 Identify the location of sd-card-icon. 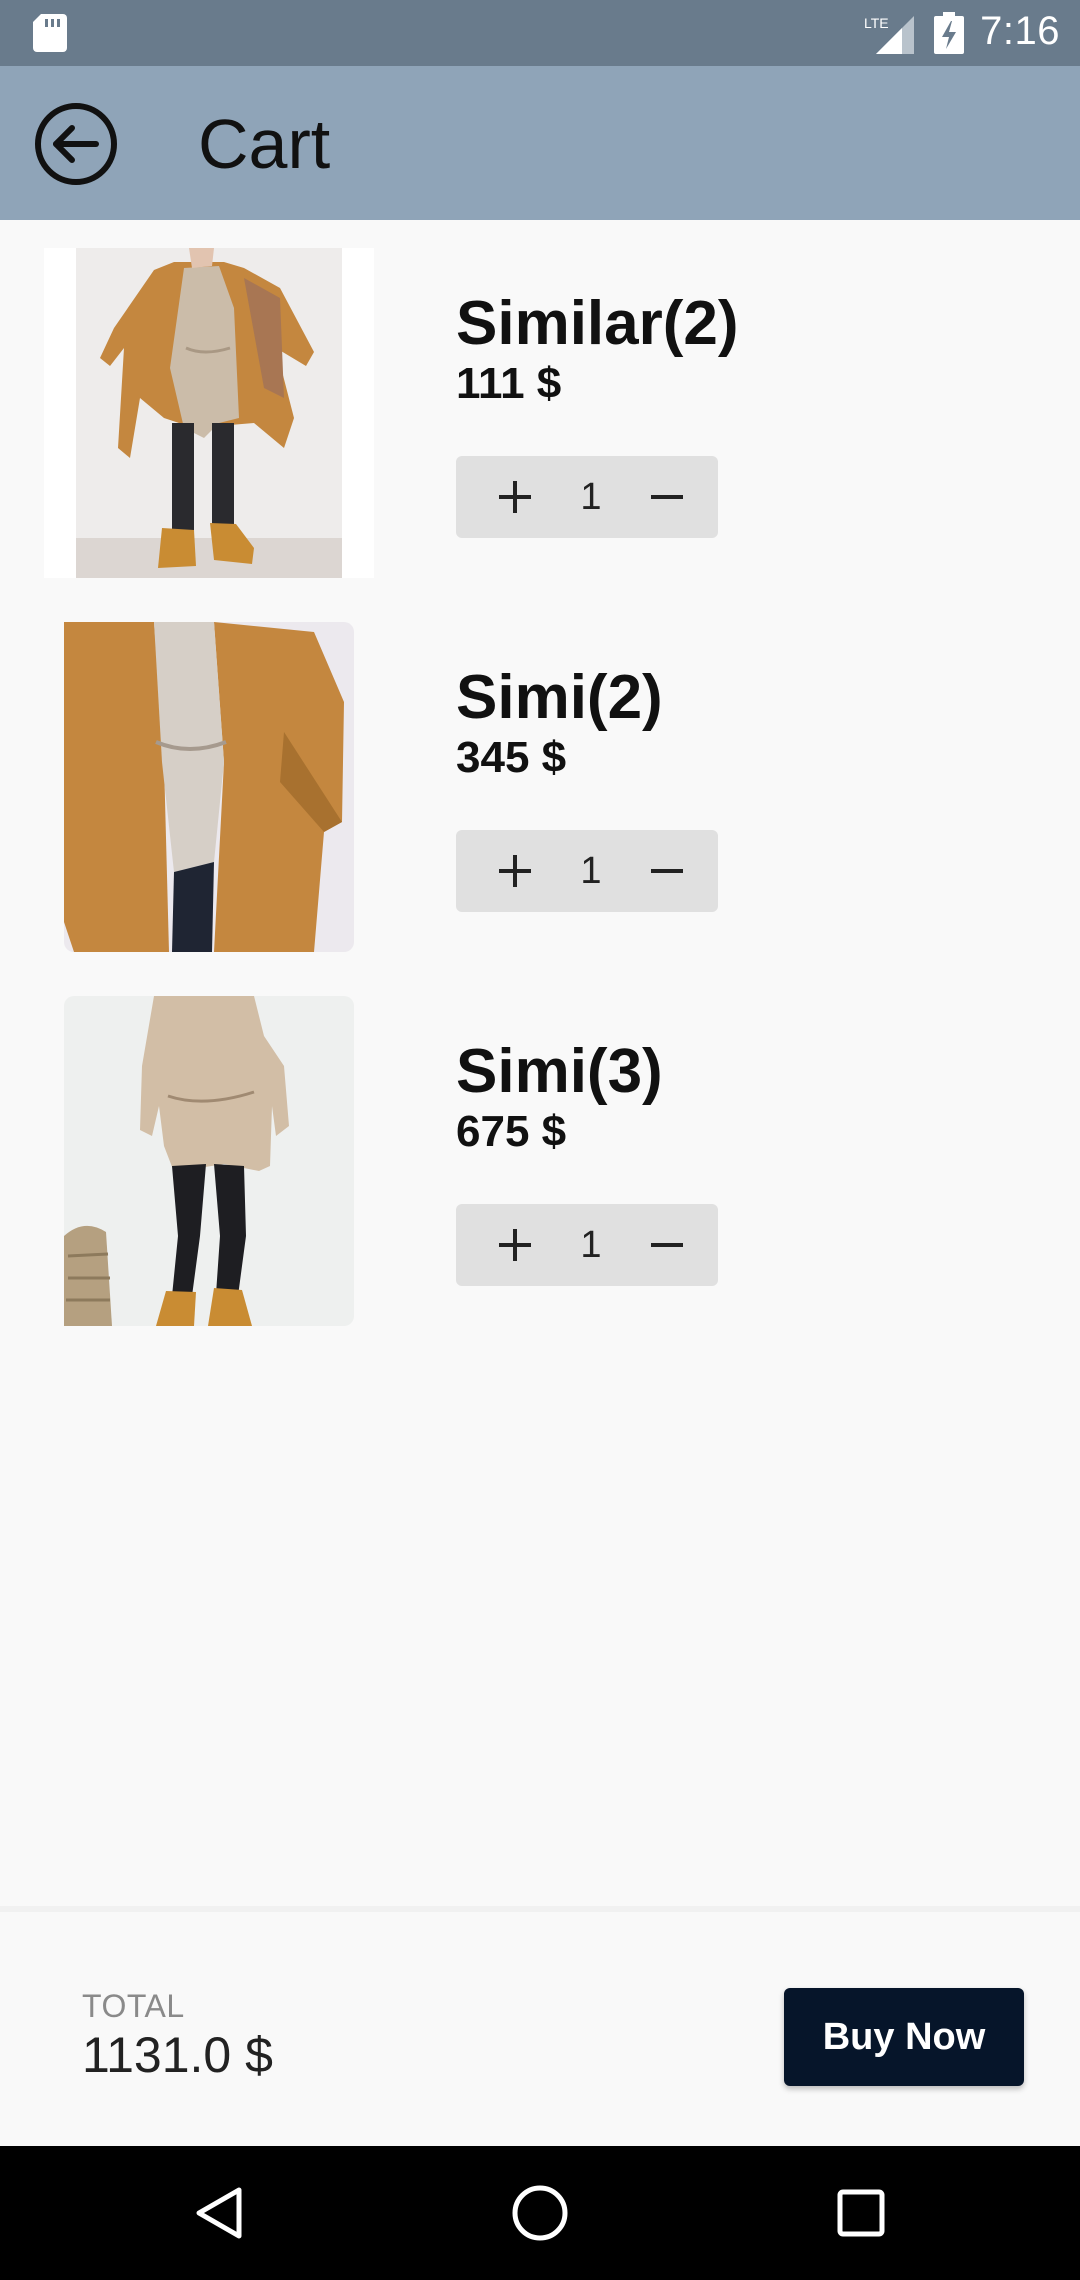
(50, 33).